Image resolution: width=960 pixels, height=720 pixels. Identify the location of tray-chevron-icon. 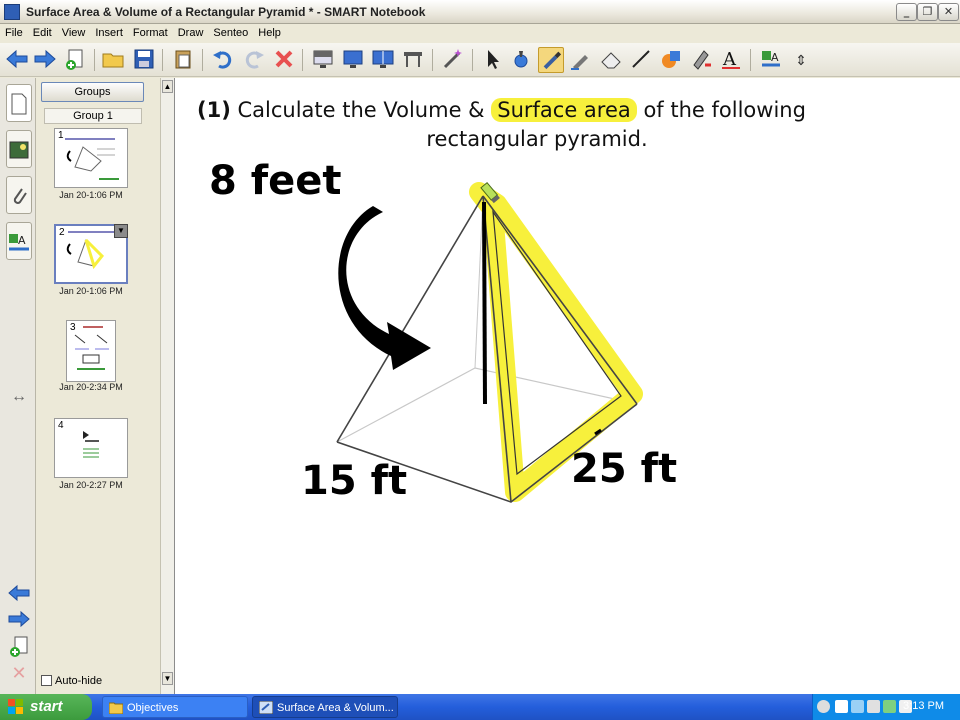
(823, 706).